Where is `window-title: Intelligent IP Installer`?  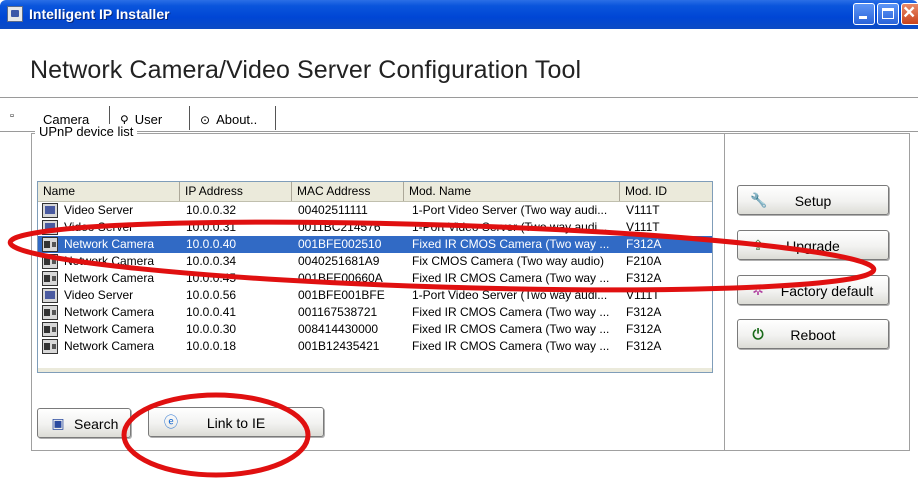
window-title: Intelligent IP Installer is located at coordinates (99, 14).